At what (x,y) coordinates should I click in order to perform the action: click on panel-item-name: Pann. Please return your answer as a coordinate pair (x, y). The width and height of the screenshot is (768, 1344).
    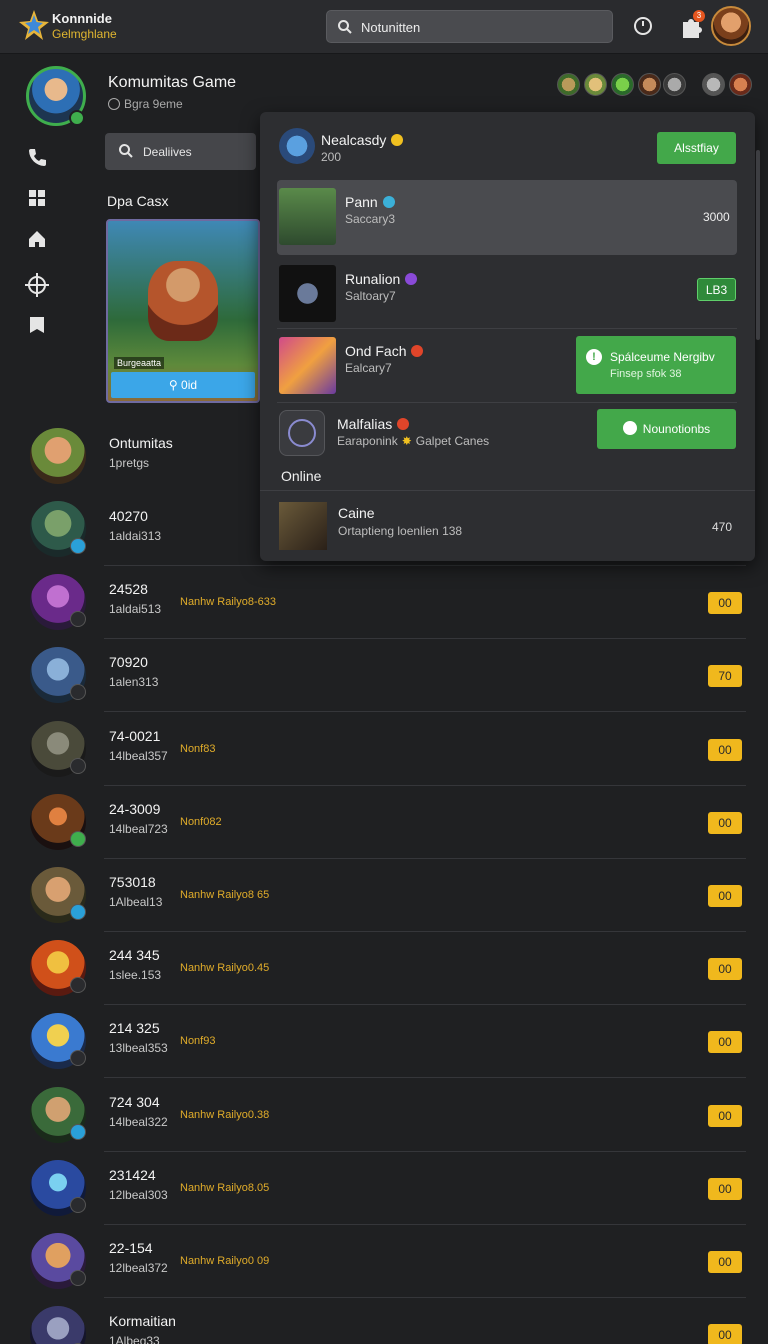
    Looking at the image, I should click on (370, 202).